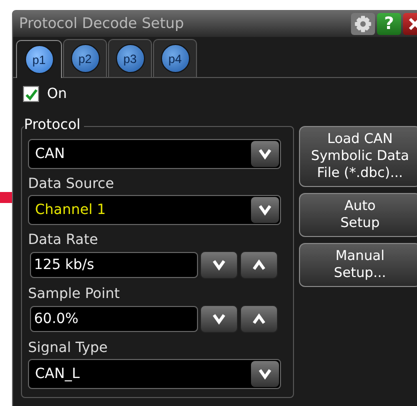 The height and width of the screenshot is (406, 417). Describe the element at coordinates (39, 59) in the screenshot. I see `tab: p1` at that location.